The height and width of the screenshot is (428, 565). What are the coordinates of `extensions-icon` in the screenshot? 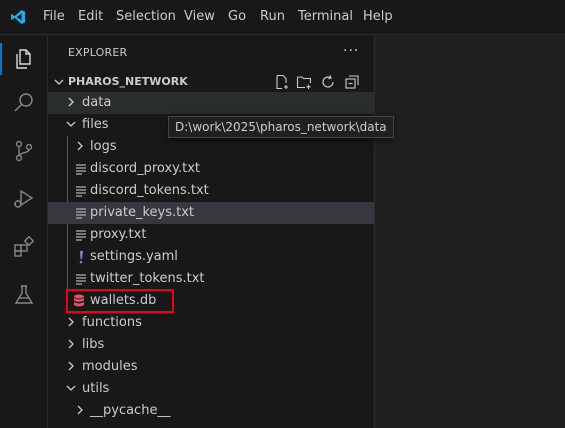 It's located at (24, 246).